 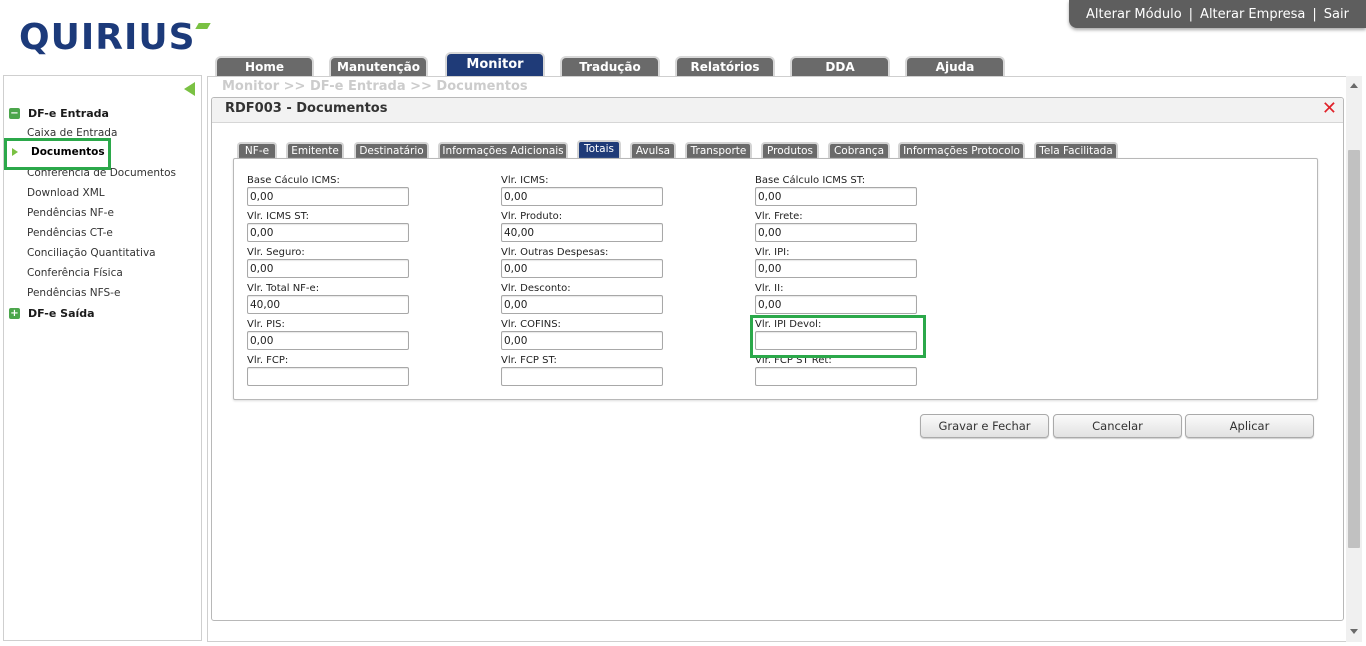 What do you see at coordinates (836, 232) in the screenshot?
I see `input-vlr-frete` at bounding box center [836, 232].